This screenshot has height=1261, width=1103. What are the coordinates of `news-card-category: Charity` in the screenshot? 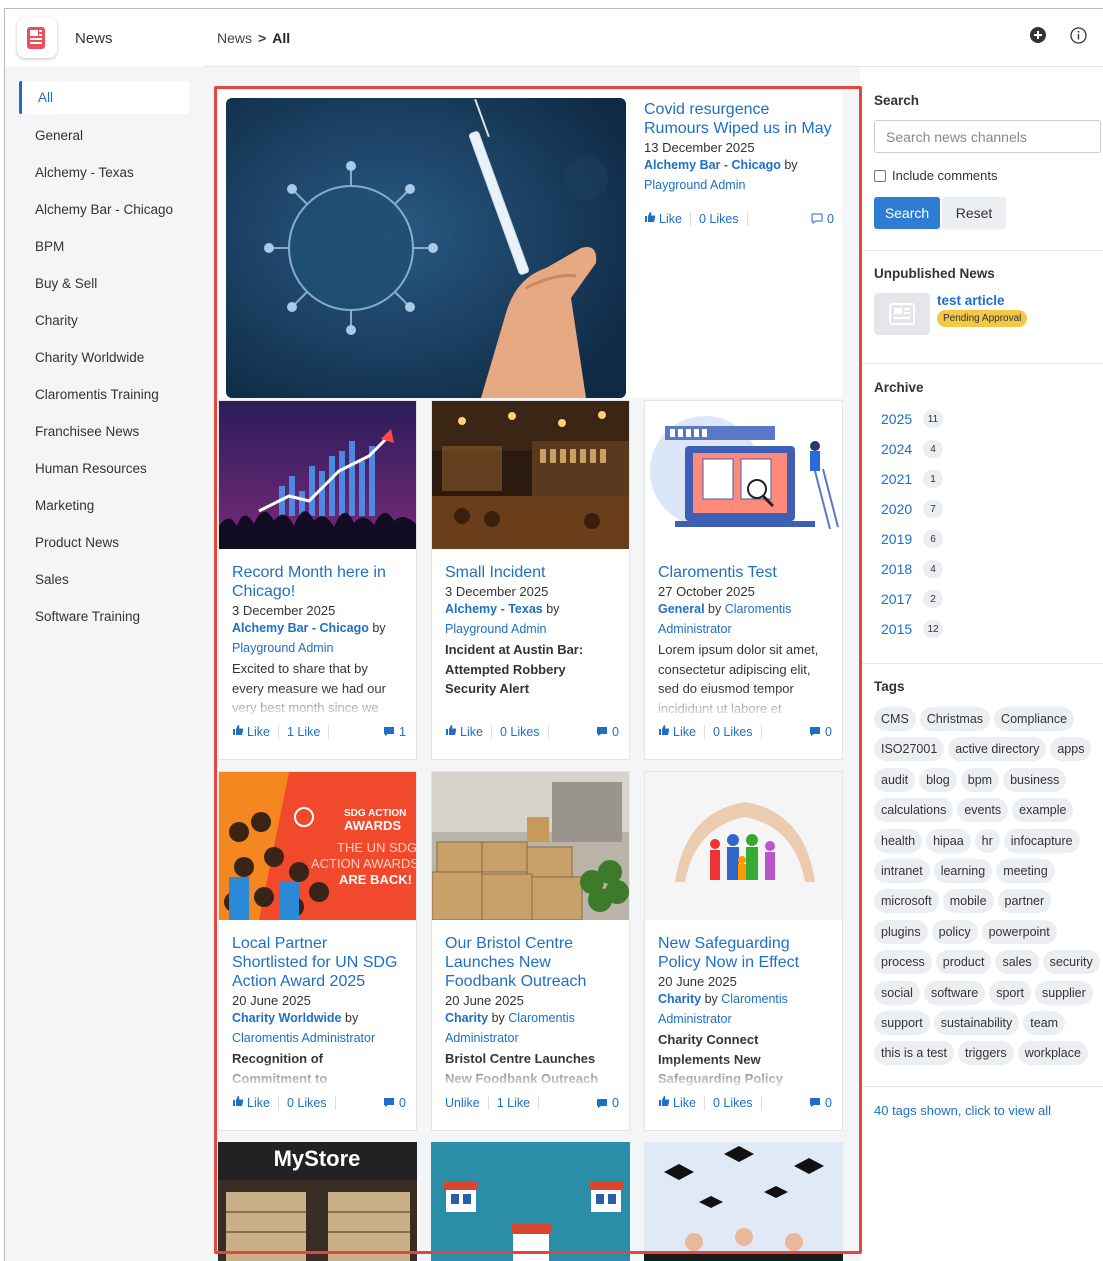 It's located at (679, 999).